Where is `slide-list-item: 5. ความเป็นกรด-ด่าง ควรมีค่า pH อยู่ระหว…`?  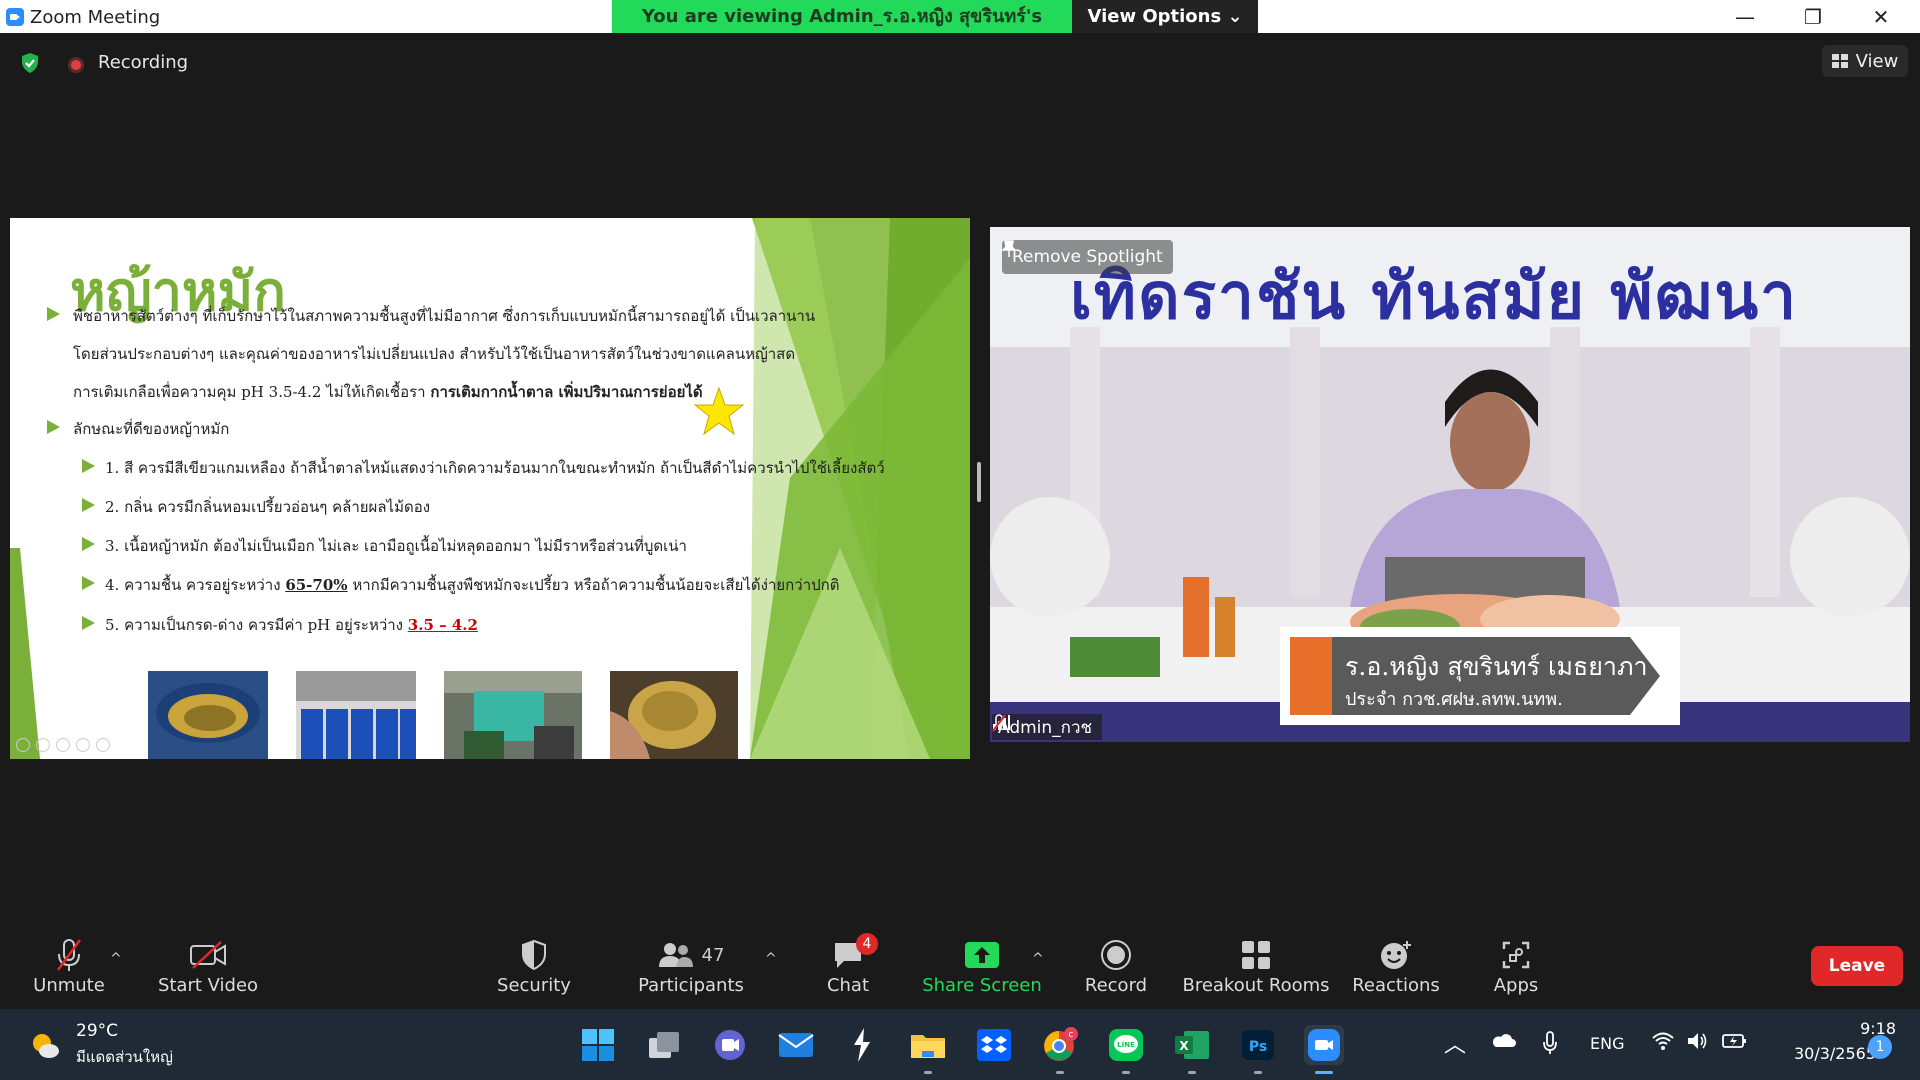 slide-list-item: 5. ความเป็นกรด-ด่าง ควรมีค่า pH อยู่ระหว… is located at coordinates (291, 625).